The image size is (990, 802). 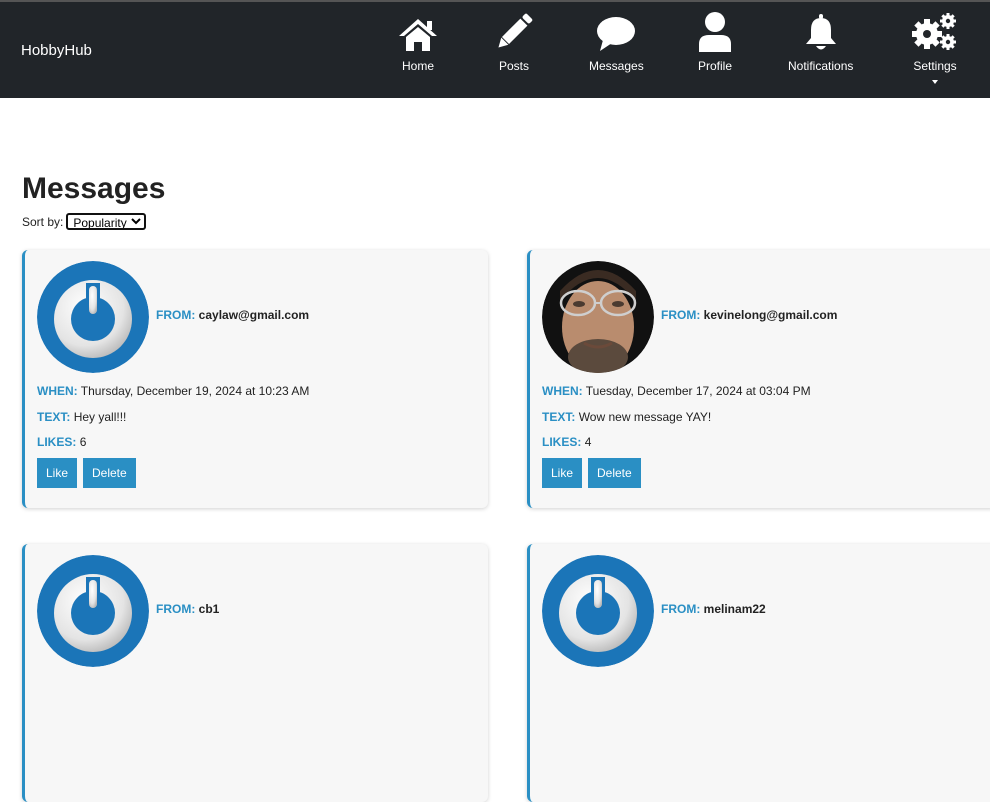 What do you see at coordinates (698, 391) in the screenshot?
I see `when-value: Tuesday, December 17, 2024 at 03:04 PM` at bounding box center [698, 391].